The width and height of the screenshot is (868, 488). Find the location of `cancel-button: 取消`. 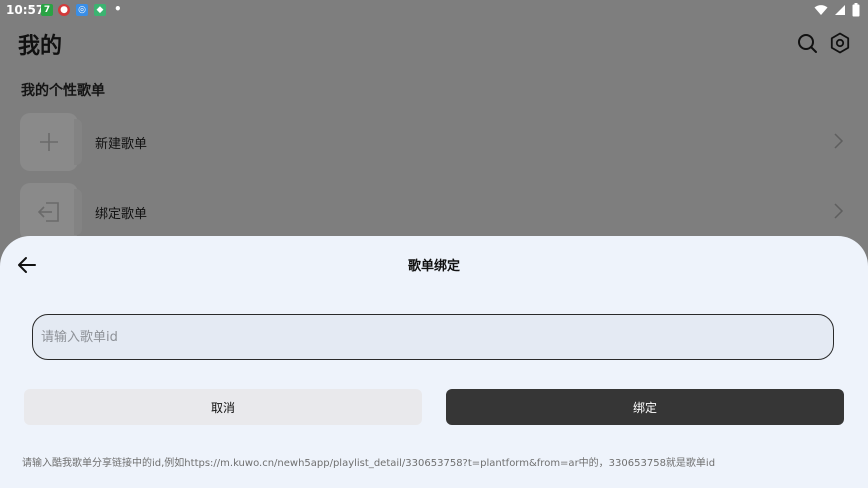

cancel-button: 取消 is located at coordinates (223, 407).